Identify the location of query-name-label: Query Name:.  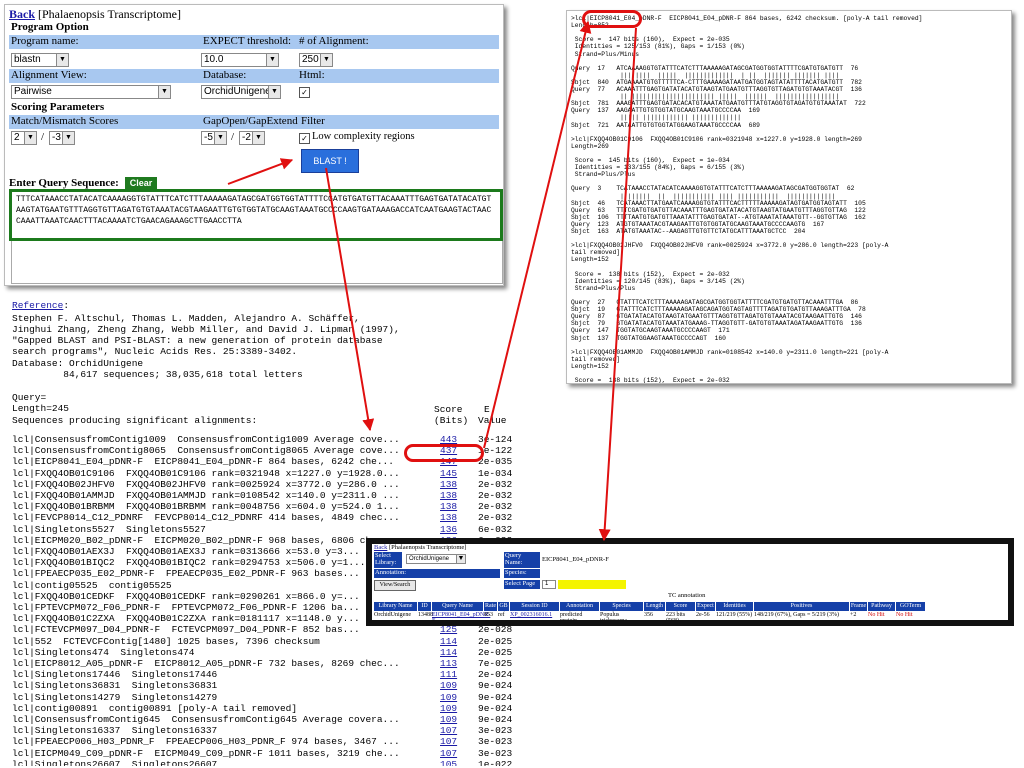
(522, 560).